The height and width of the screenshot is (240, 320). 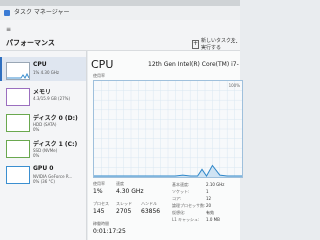 What do you see at coordinates (102, 64) in the screenshot?
I see `cpu-heading: CPU` at bounding box center [102, 64].